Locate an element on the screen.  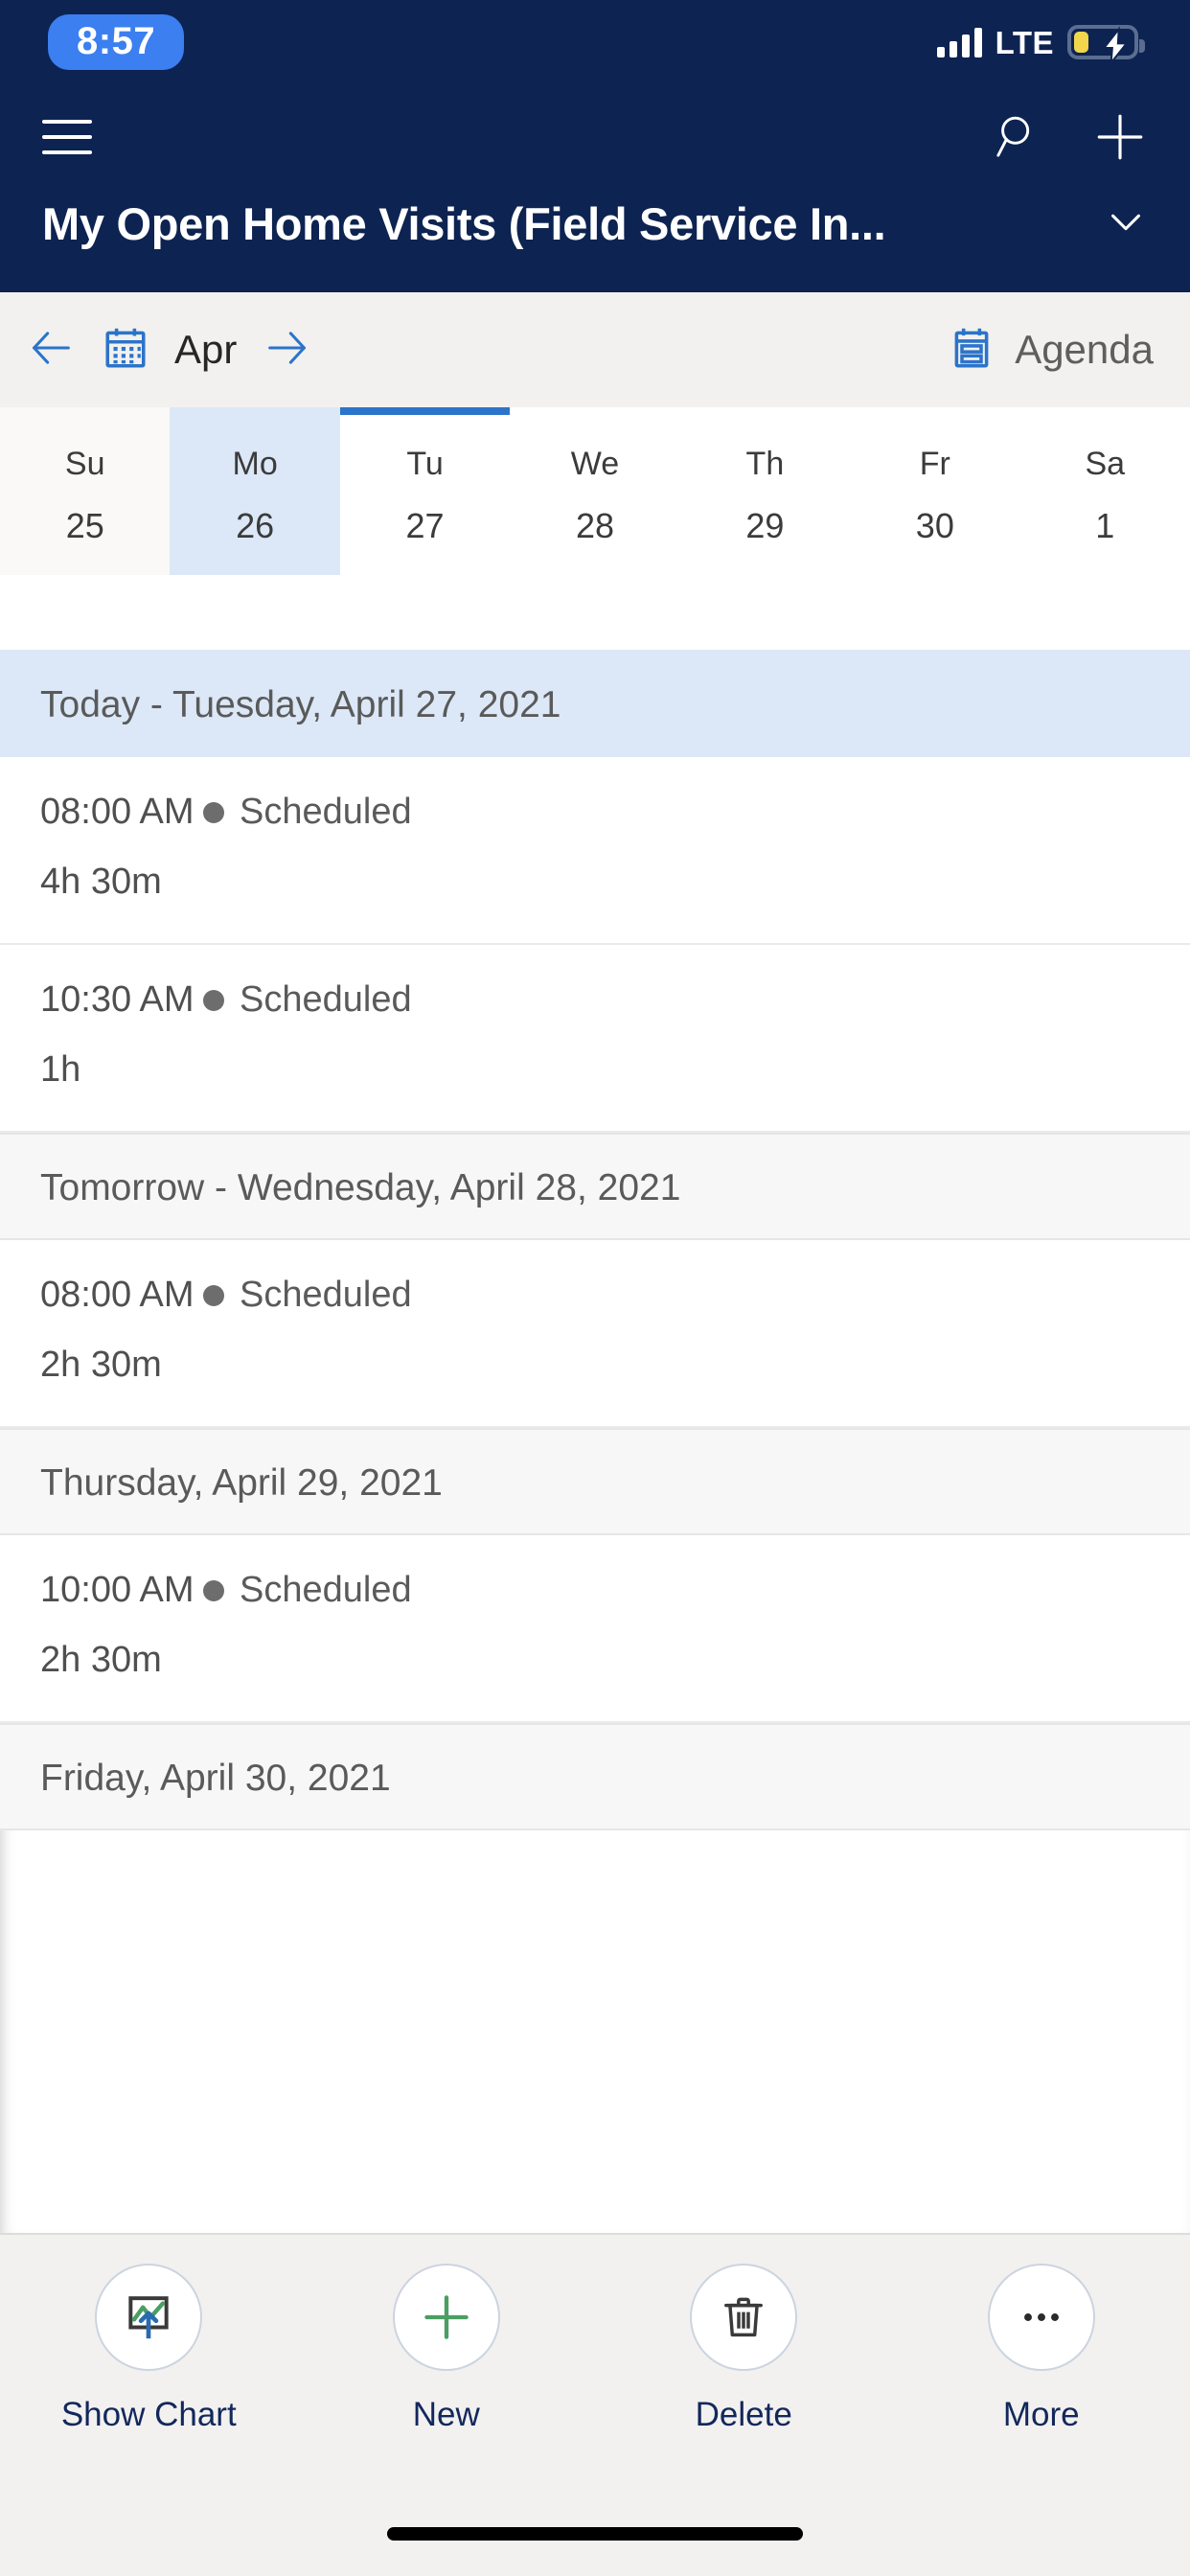
week-day-name: We is located at coordinates (595, 463).